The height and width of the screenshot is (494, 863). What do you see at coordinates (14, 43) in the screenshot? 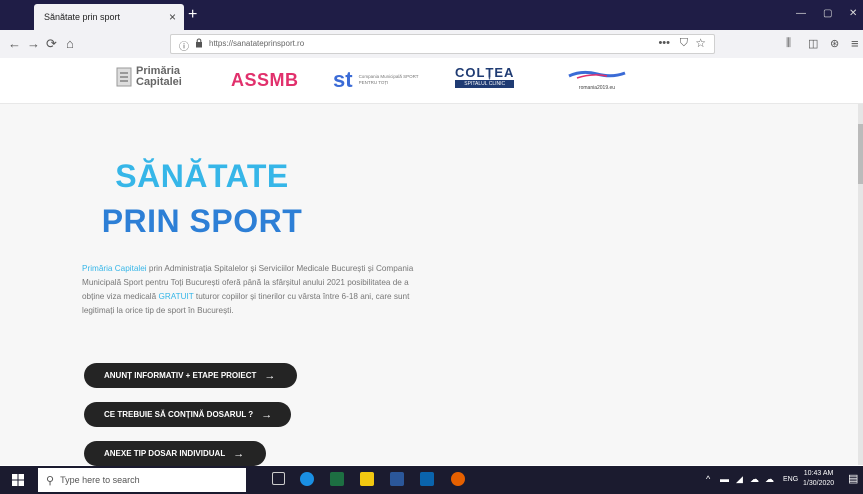
I see `back-arrow-icon: ←` at bounding box center [14, 43].